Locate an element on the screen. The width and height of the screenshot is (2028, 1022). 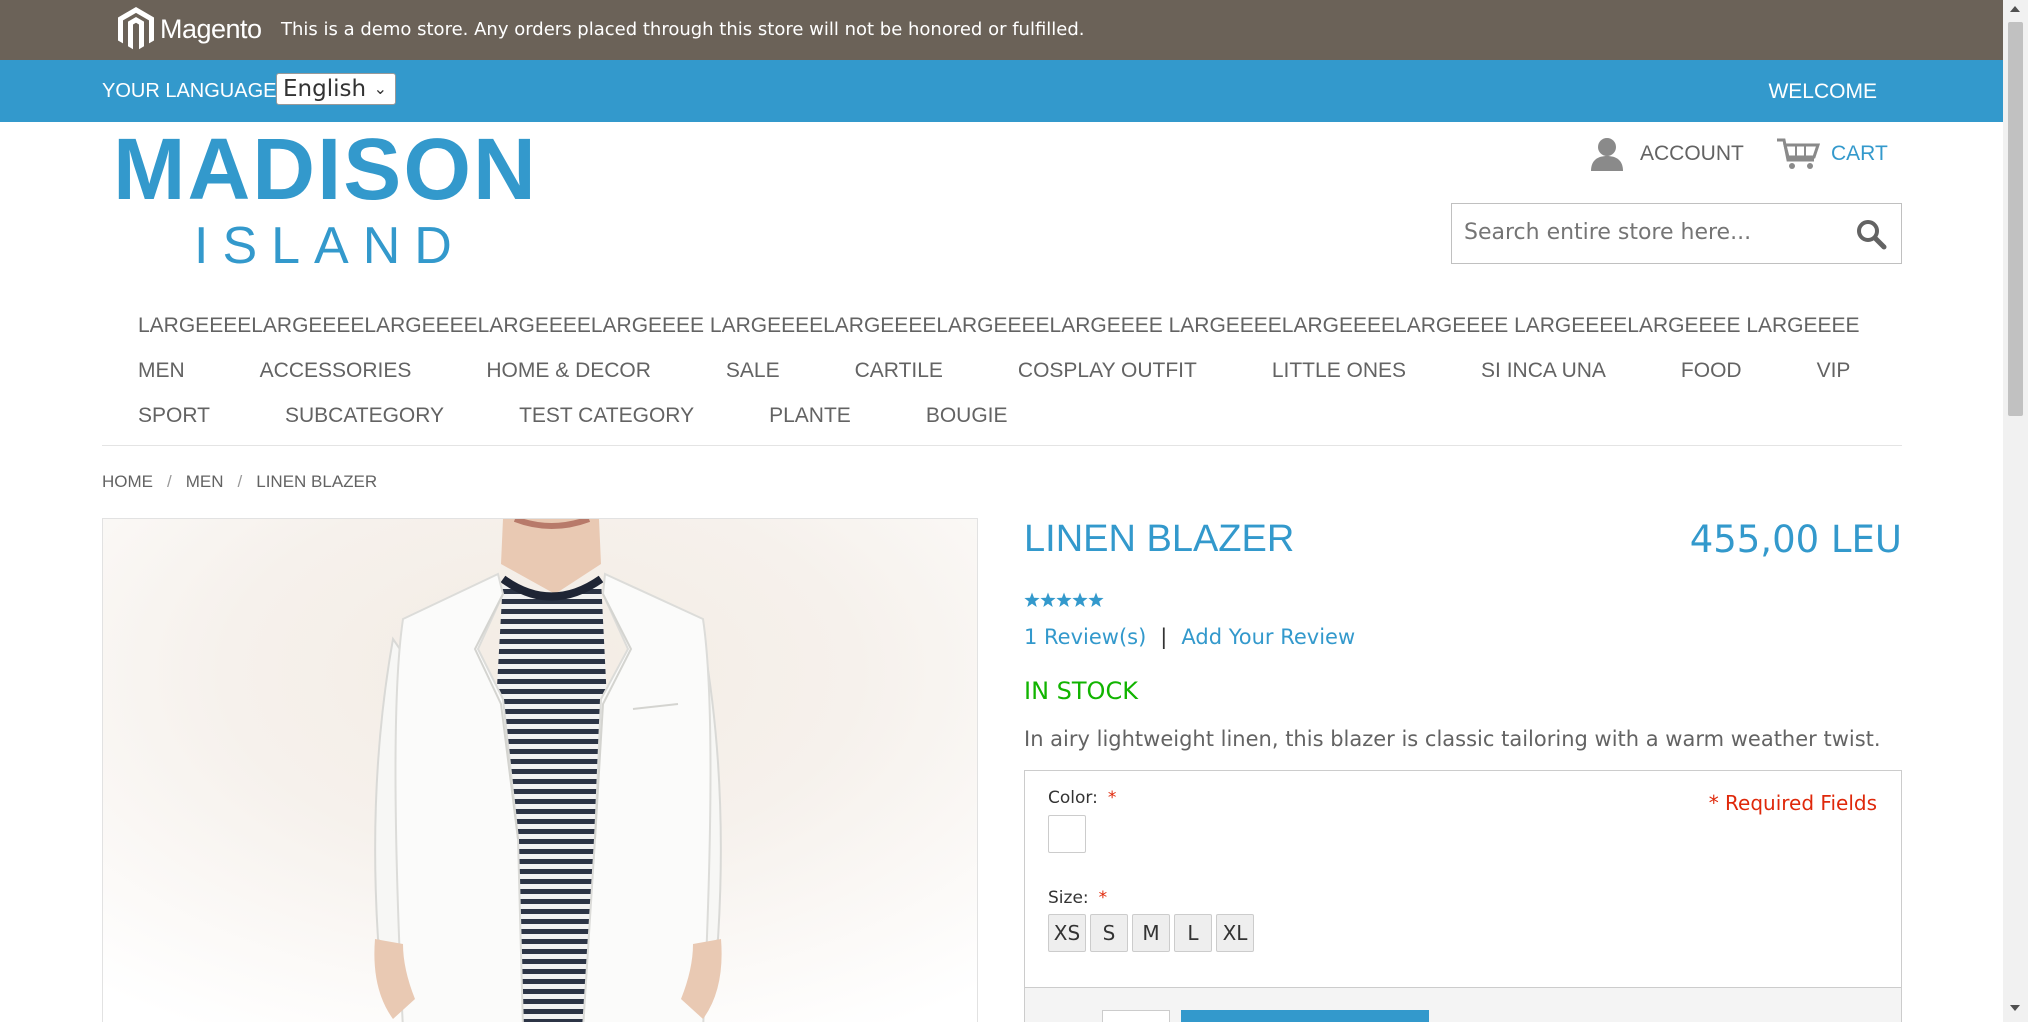
product-name: LINEN BLAZER is located at coordinates (1159, 539).